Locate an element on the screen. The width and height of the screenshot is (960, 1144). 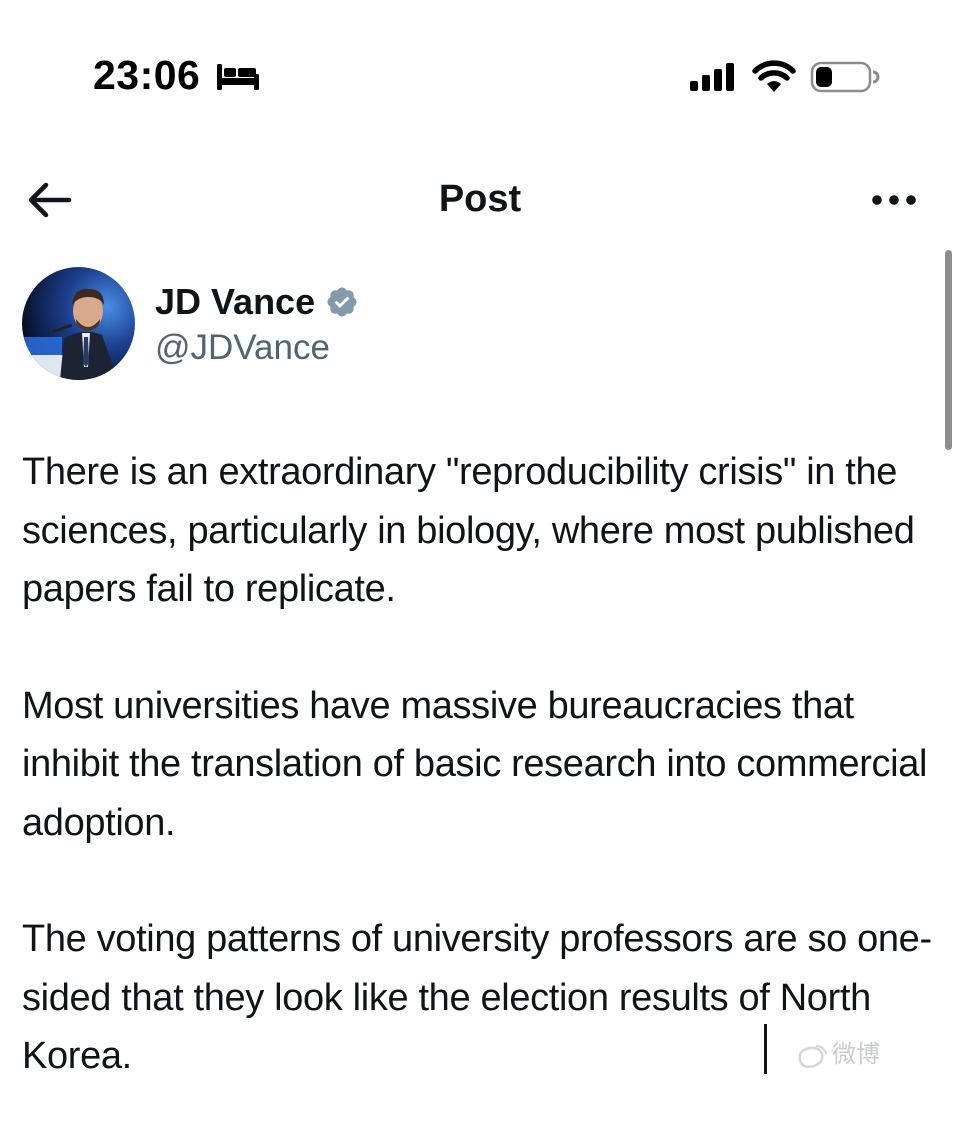
scrollbar is located at coordinates (948, 350).